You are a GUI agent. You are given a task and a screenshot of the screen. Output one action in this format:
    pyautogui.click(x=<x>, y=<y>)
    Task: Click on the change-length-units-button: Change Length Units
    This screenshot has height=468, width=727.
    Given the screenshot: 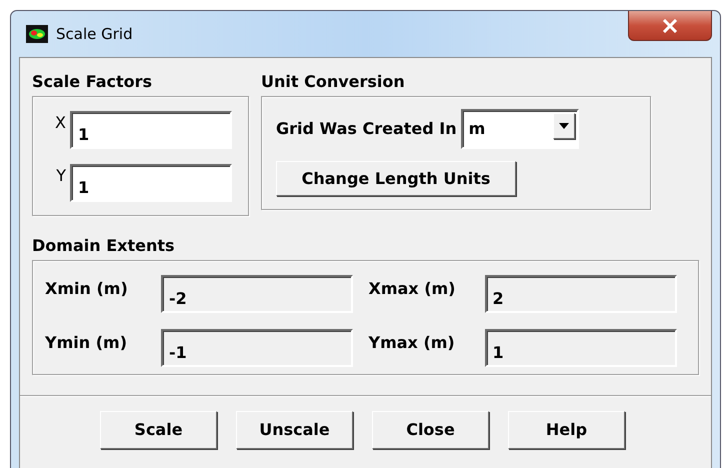 What is the action you would take?
    pyautogui.click(x=396, y=178)
    